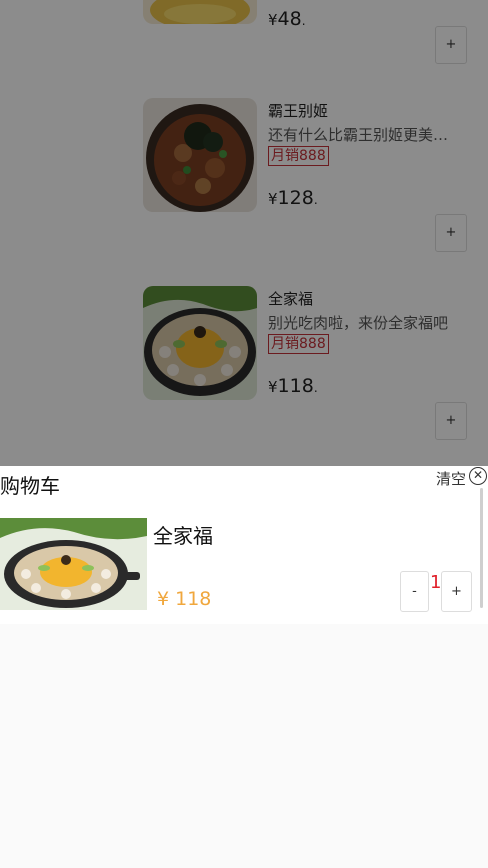  Describe the element at coordinates (451, 478) in the screenshot. I see `clear-cart-button: 清空` at that location.